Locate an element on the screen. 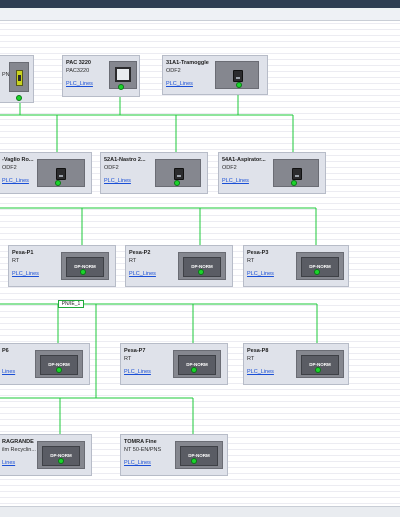  device-node-pn: PN is located at coordinates (17, 79).